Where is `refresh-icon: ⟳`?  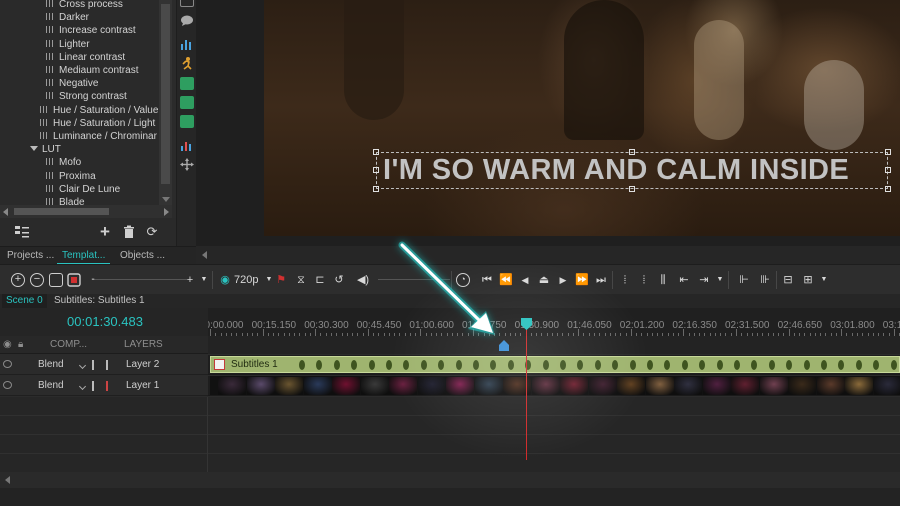 refresh-icon: ⟳ is located at coordinates (152, 232).